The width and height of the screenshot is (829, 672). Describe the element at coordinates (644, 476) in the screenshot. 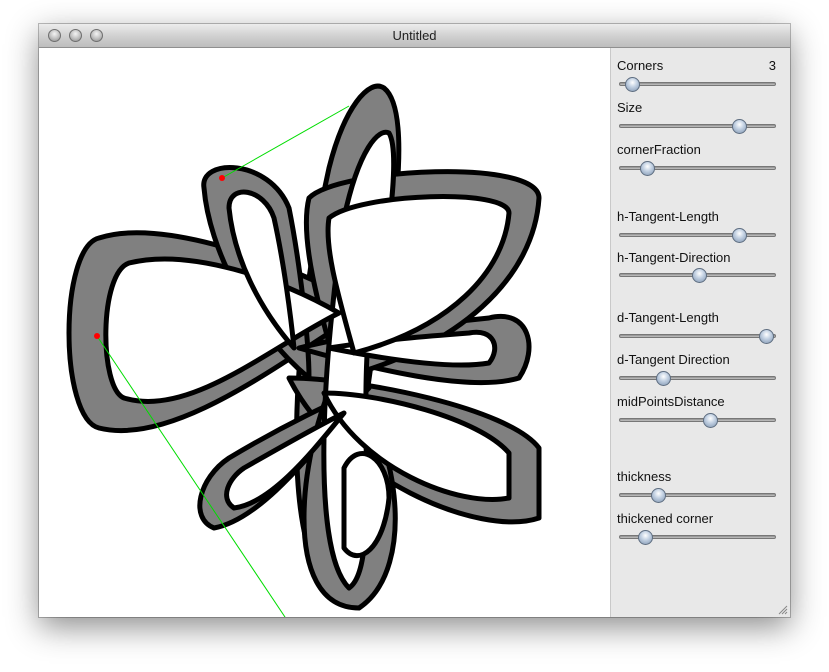

I see `thickness-label: thickness` at that location.